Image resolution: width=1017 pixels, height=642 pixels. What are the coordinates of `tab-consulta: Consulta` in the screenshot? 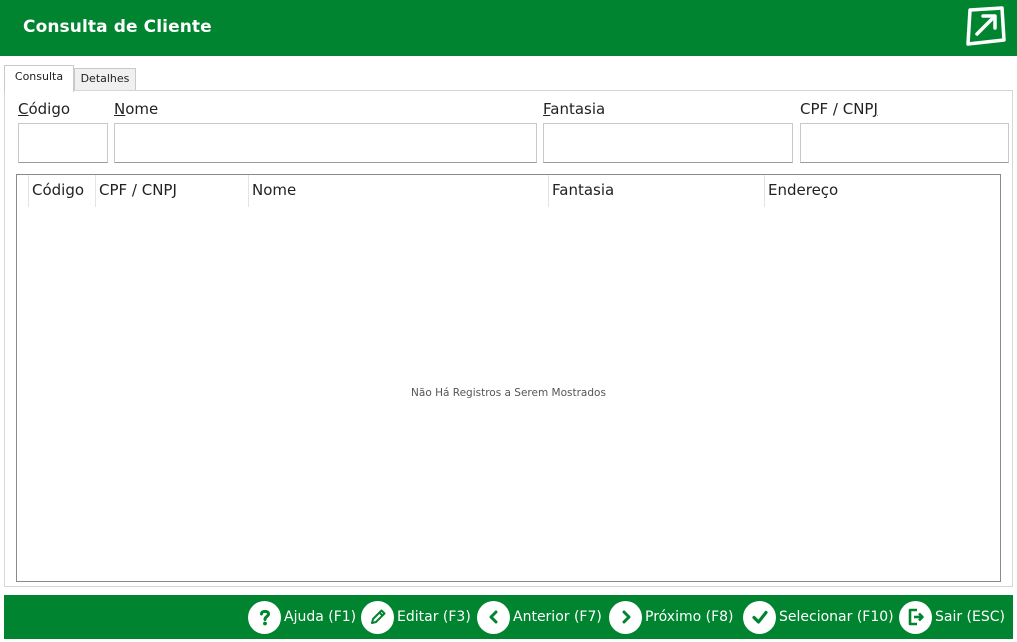 It's located at (39, 78).